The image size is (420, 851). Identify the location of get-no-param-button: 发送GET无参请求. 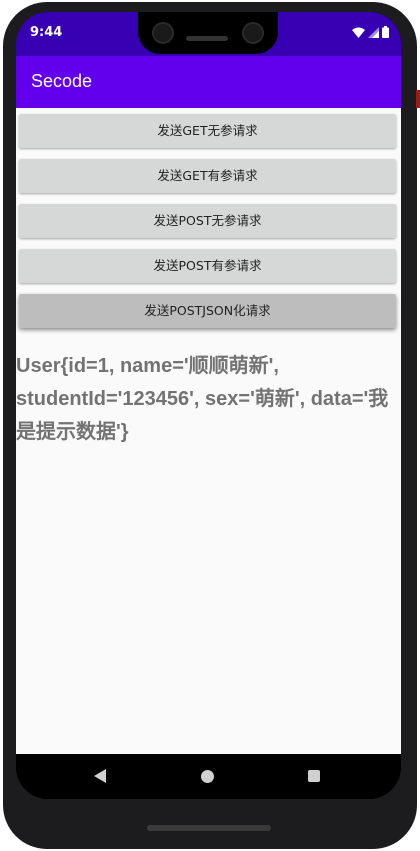
(207, 131).